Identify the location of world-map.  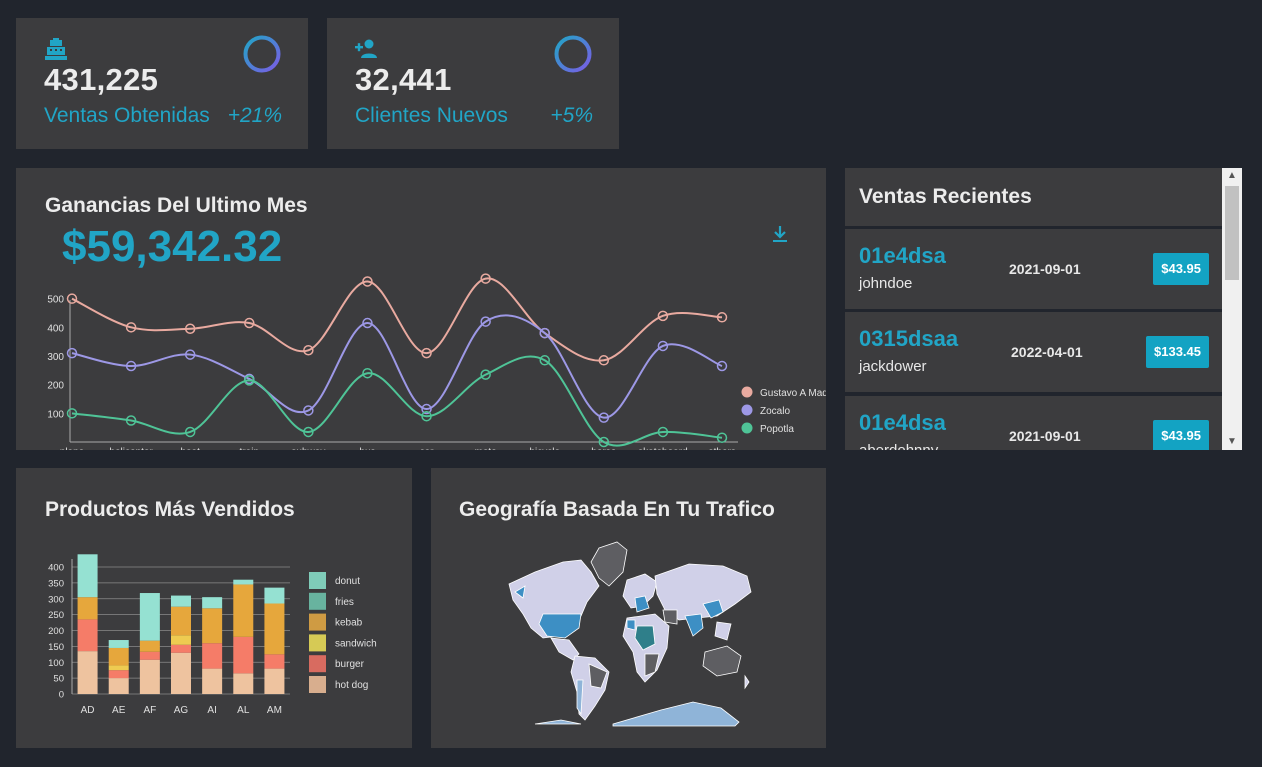
(628, 608).